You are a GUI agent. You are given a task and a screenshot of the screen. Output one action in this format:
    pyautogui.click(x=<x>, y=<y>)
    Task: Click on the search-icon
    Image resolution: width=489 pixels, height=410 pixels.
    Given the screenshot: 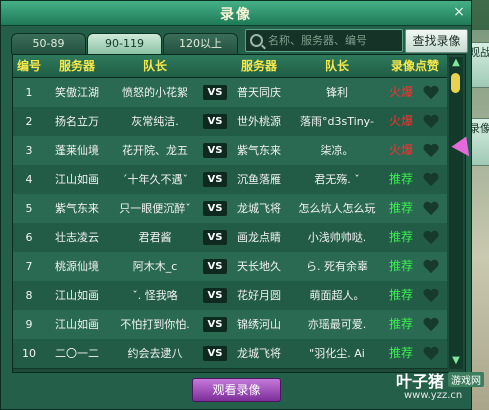 What is the action you would take?
    pyautogui.click(x=256, y=40)
    